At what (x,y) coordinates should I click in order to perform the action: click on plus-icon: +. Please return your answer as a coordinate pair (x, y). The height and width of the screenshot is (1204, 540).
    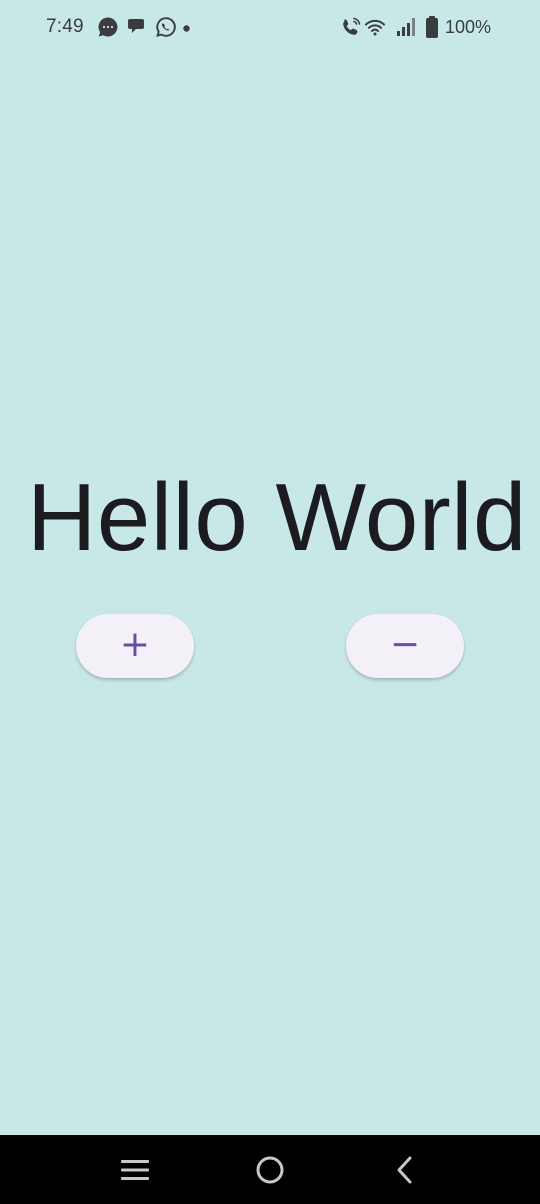
    Looking at the image, I should click on (135, 644).